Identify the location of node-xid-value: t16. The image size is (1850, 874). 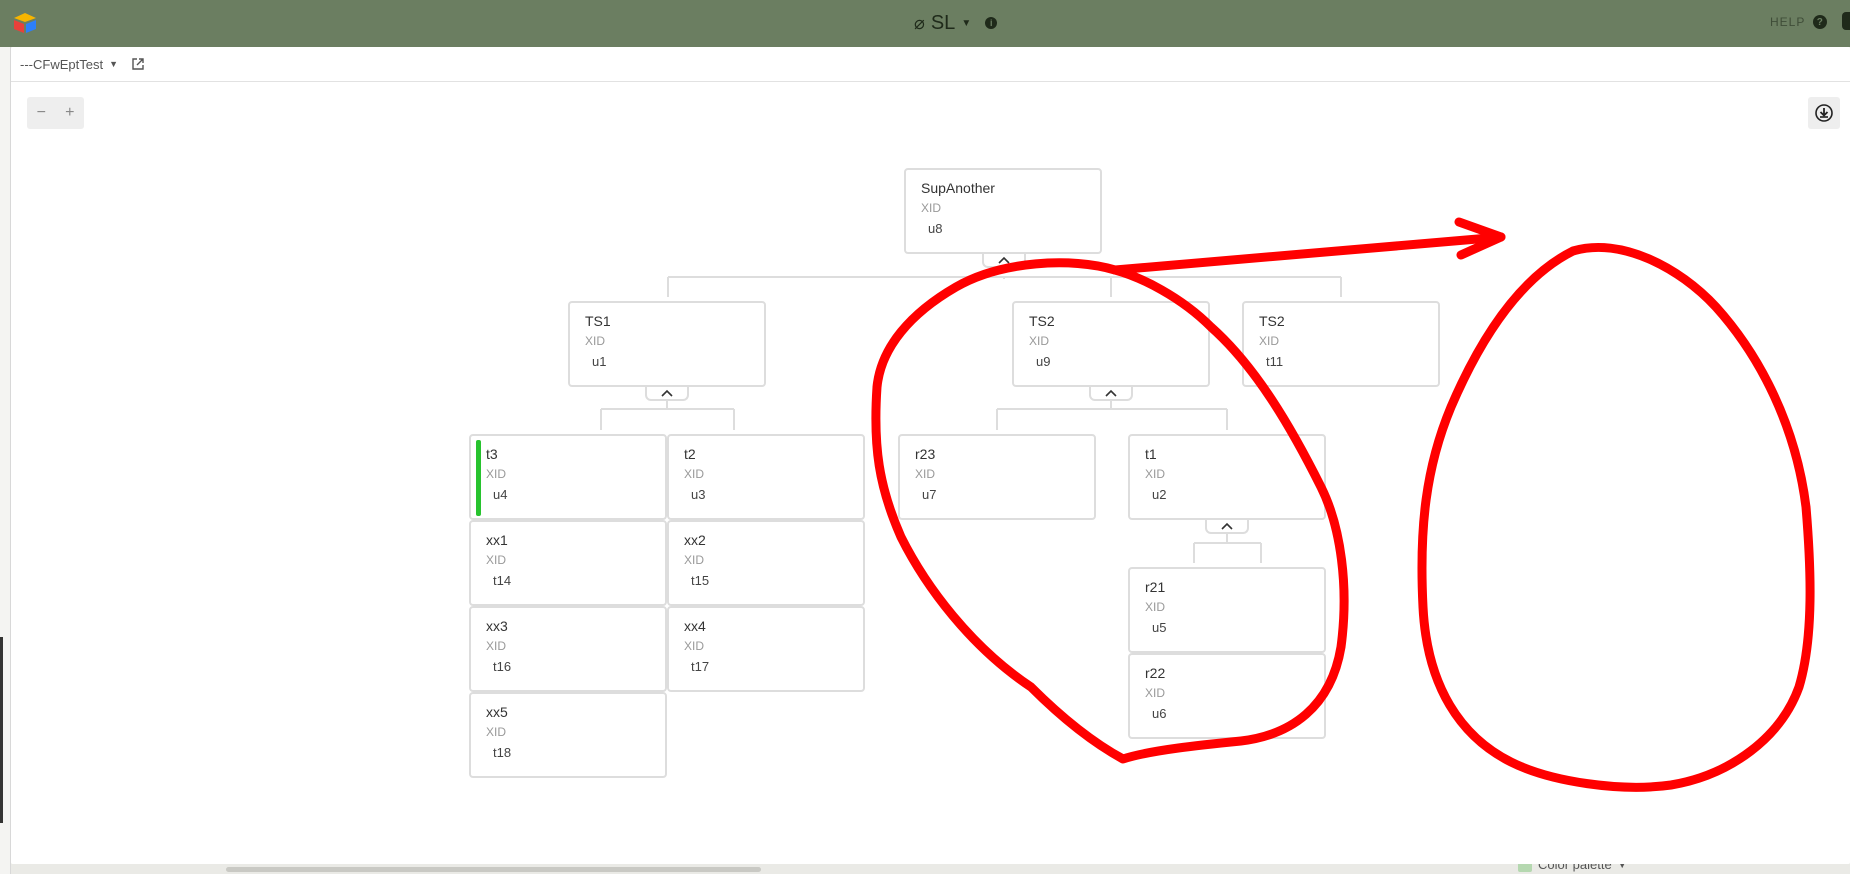
(502, 666).